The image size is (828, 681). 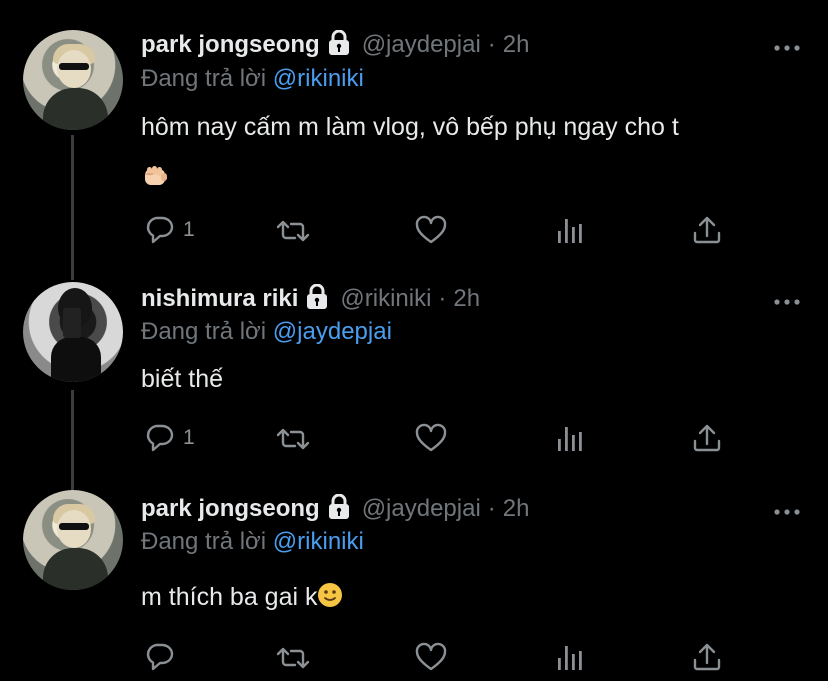 What do you see at coordinates (330, 597) in the screenshot?
I see `slightly-smiling-emoji` at bounding box center [330, 597].